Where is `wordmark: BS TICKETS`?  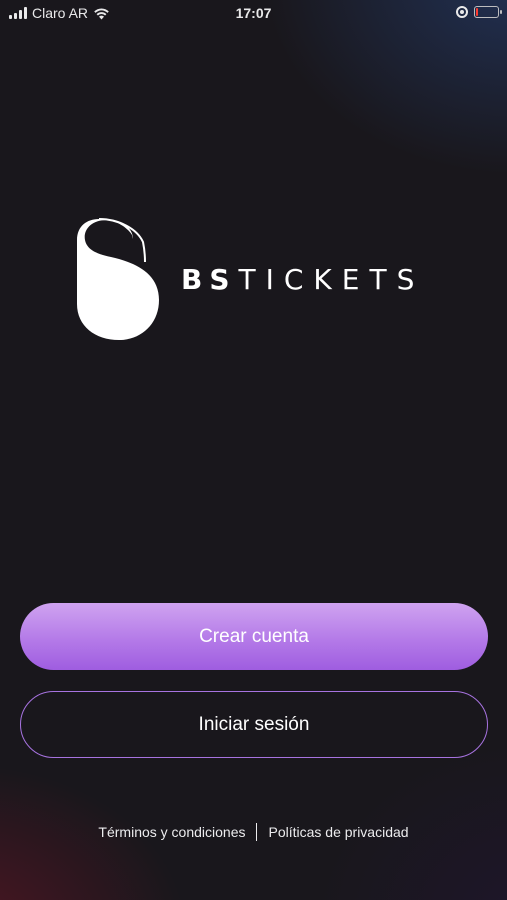
wordmark: BS TICKETS is located at coordinates (302, 280).